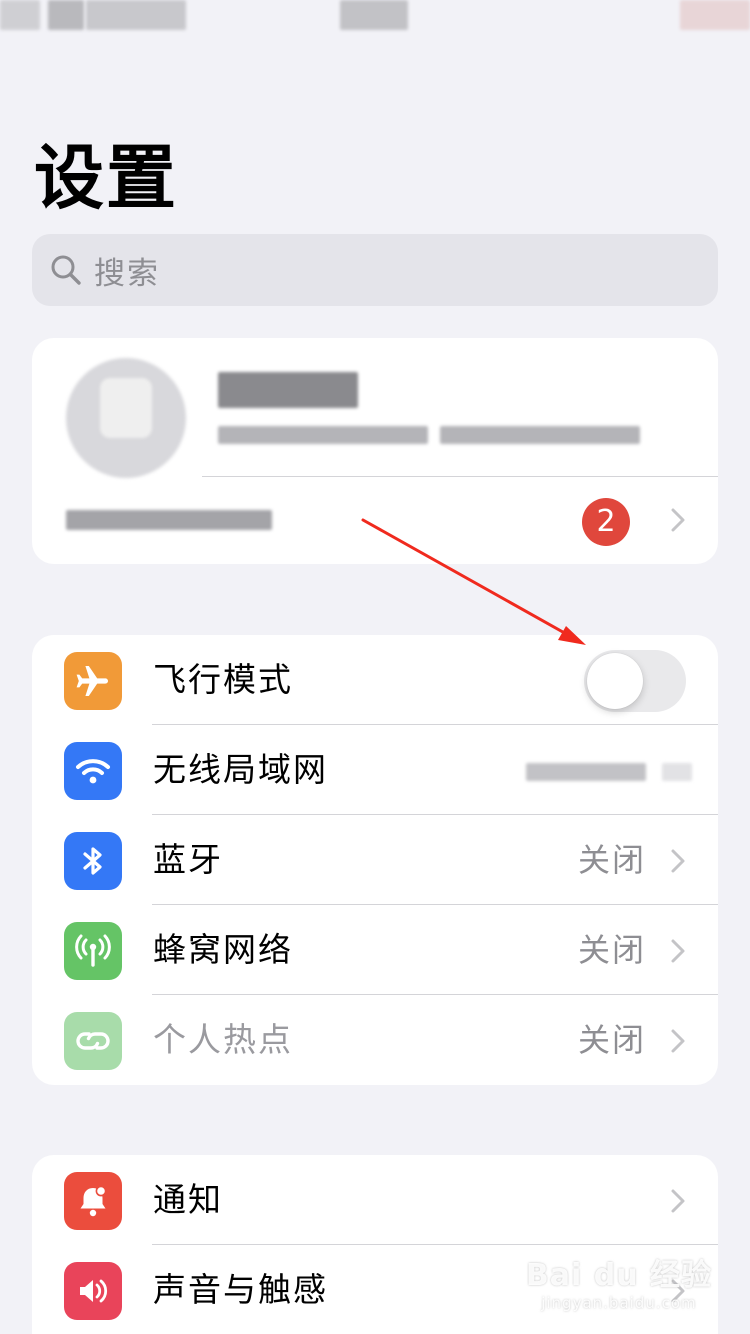 Image resolution: width=750 pixels, height=1334 pixels. I want to click on profile-sub-row: 2, so click(375, 520).